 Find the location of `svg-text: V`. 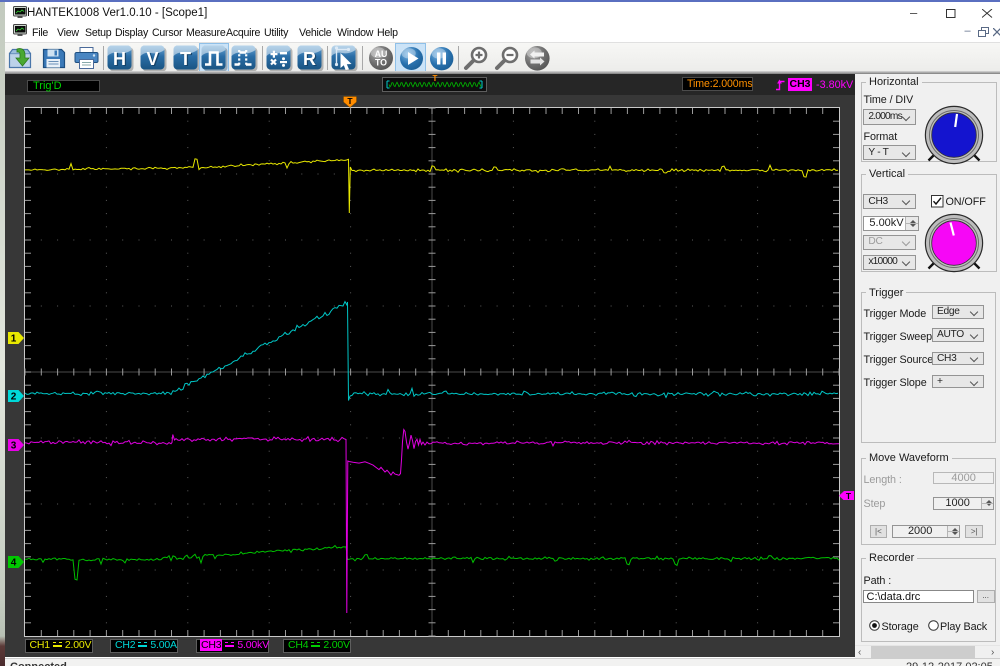

svg-text: V is located at coordinates (152, 59).